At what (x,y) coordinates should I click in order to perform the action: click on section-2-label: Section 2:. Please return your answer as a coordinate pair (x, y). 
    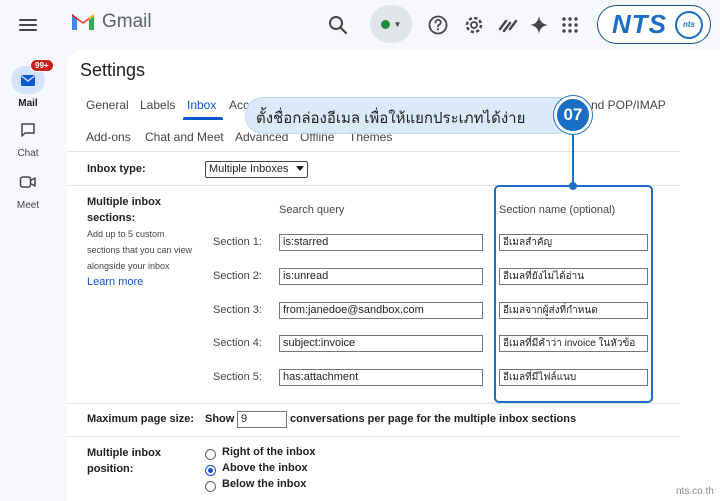
    Looking at the image, I should click on (237, 276).